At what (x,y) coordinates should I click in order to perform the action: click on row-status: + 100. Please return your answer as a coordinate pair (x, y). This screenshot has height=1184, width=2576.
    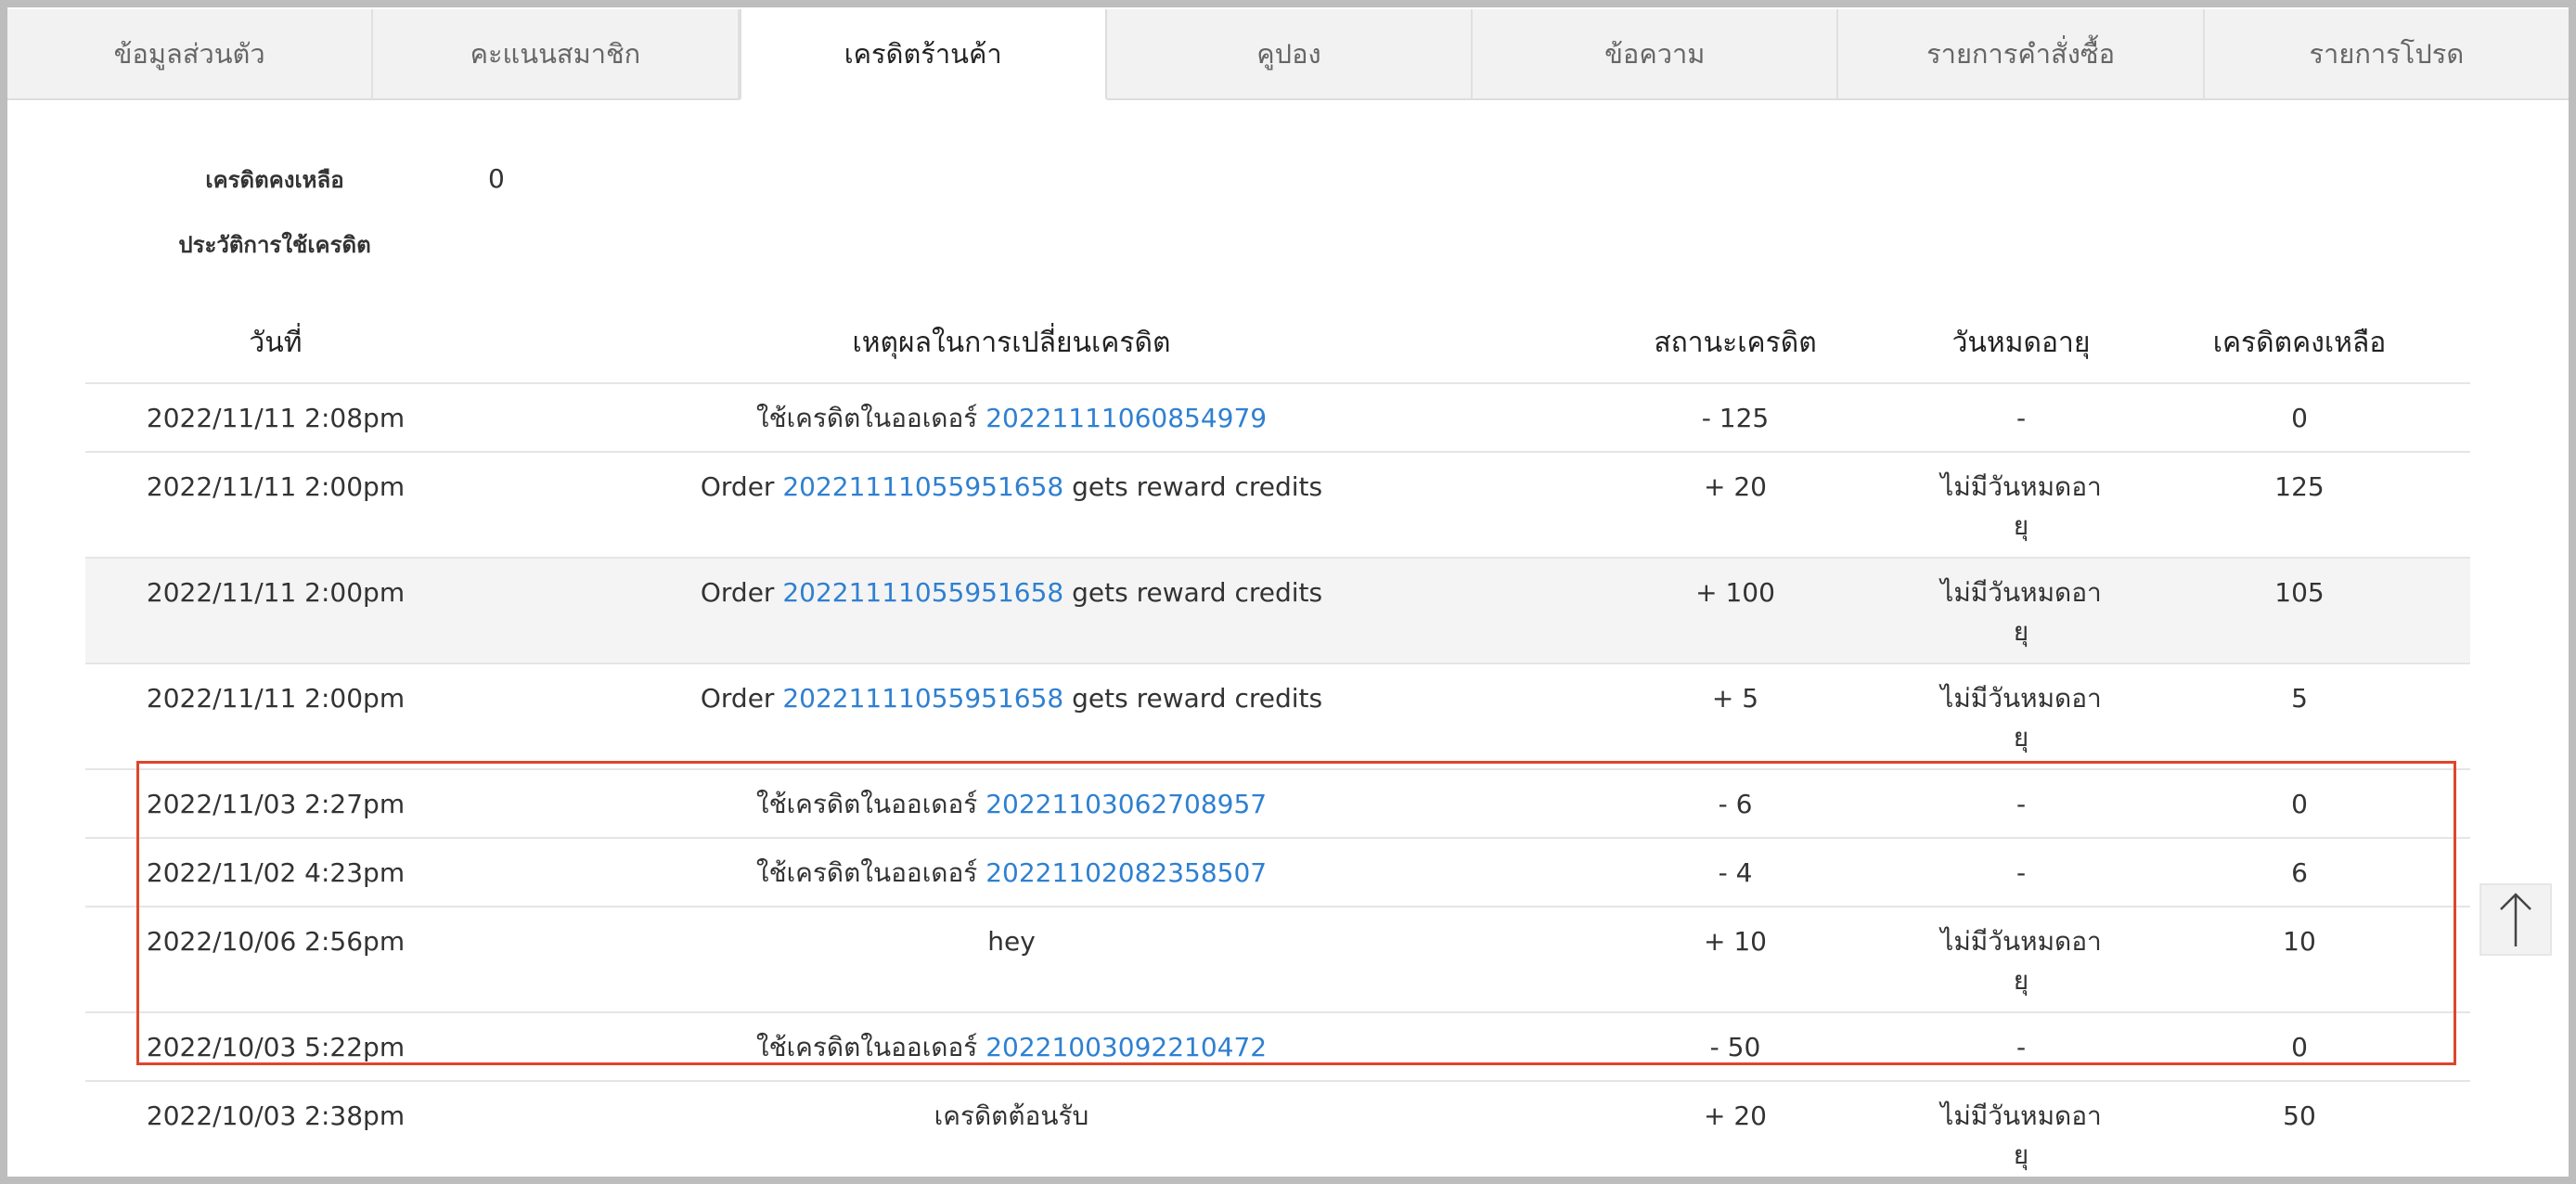
    Looking at the image, I should click on (1735, 592).